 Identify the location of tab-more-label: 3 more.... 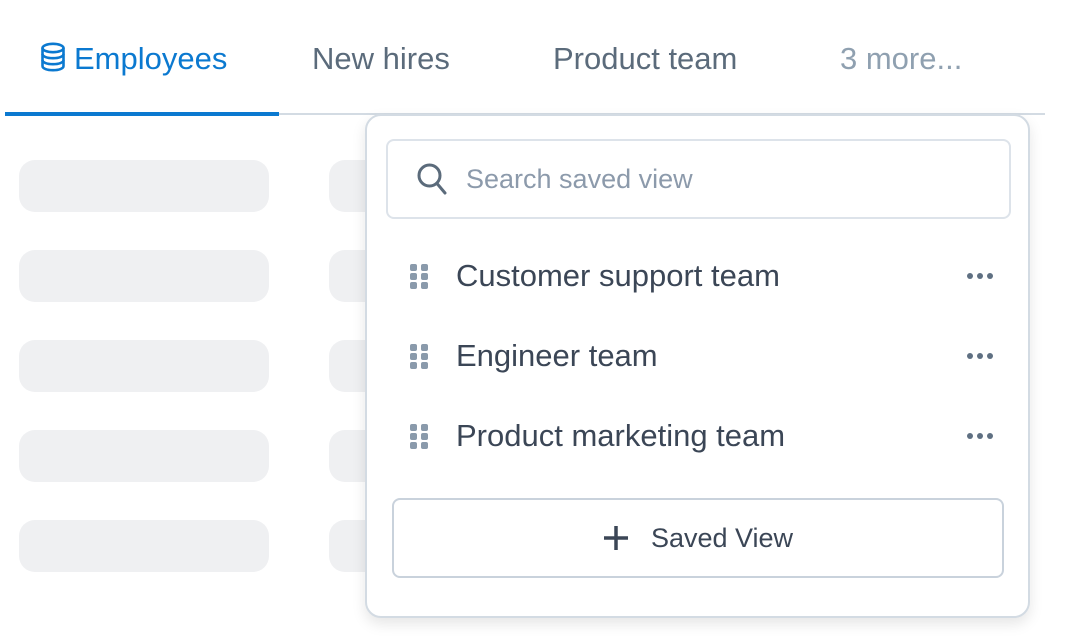
(901, 58).